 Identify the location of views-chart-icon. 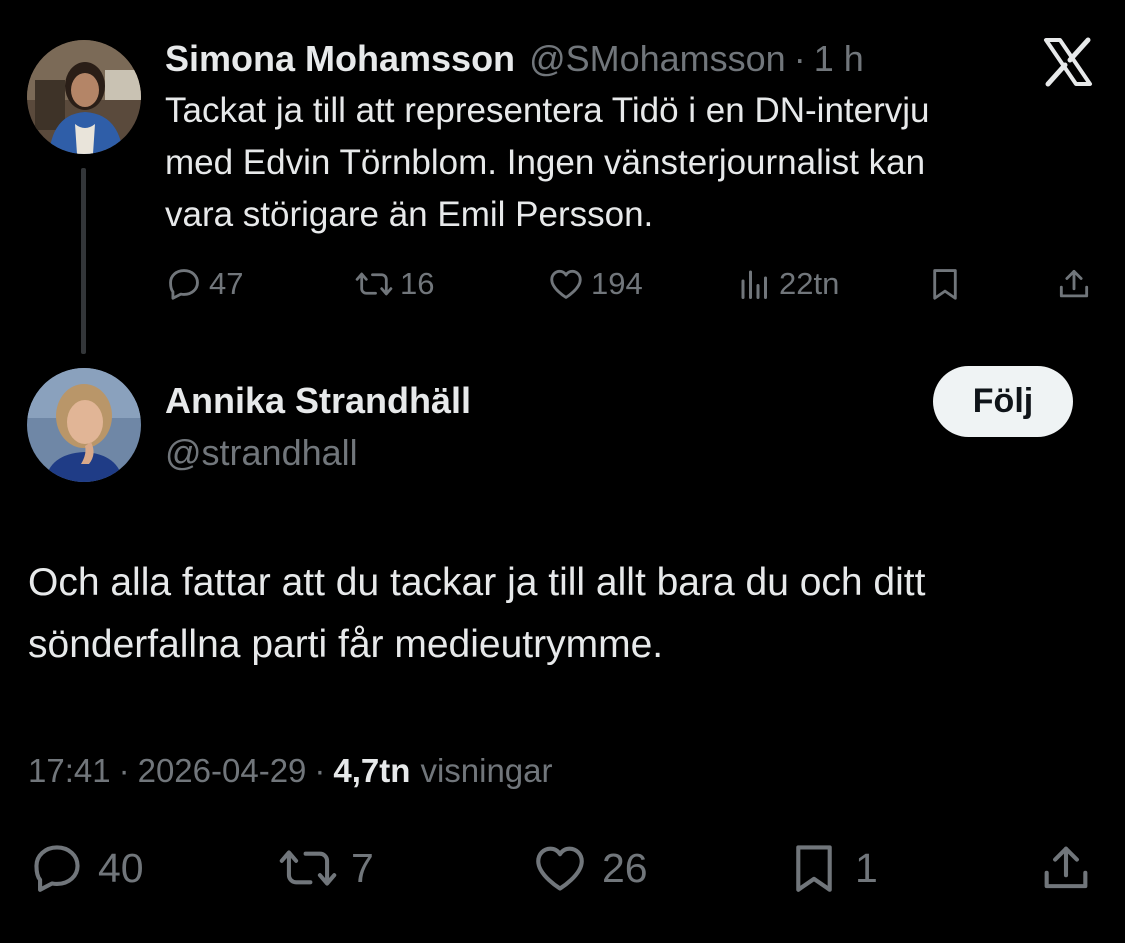
(754, 284).